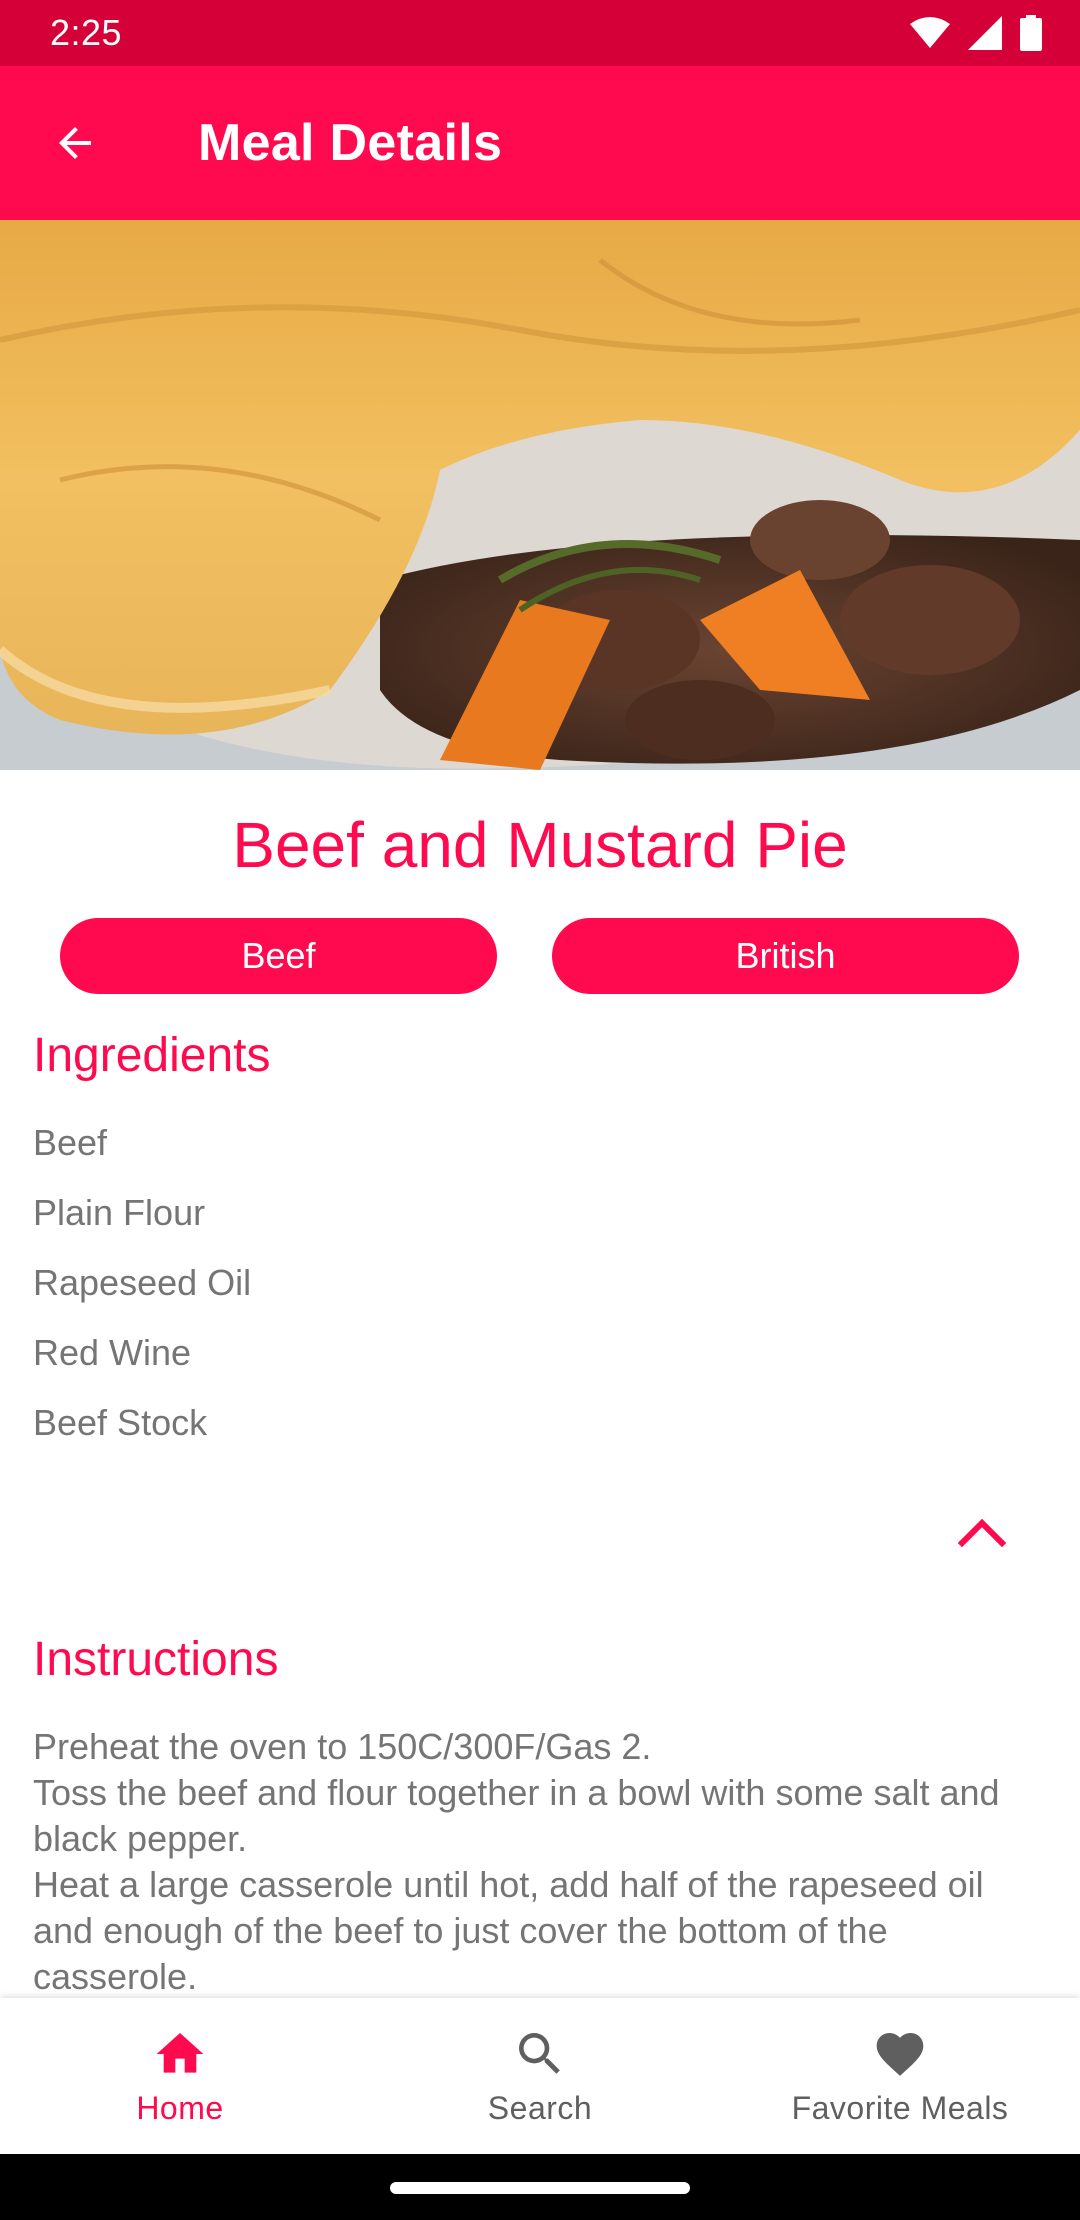 The image size is (1080, 2220). I want to click on status-icons, so click(976, 33).